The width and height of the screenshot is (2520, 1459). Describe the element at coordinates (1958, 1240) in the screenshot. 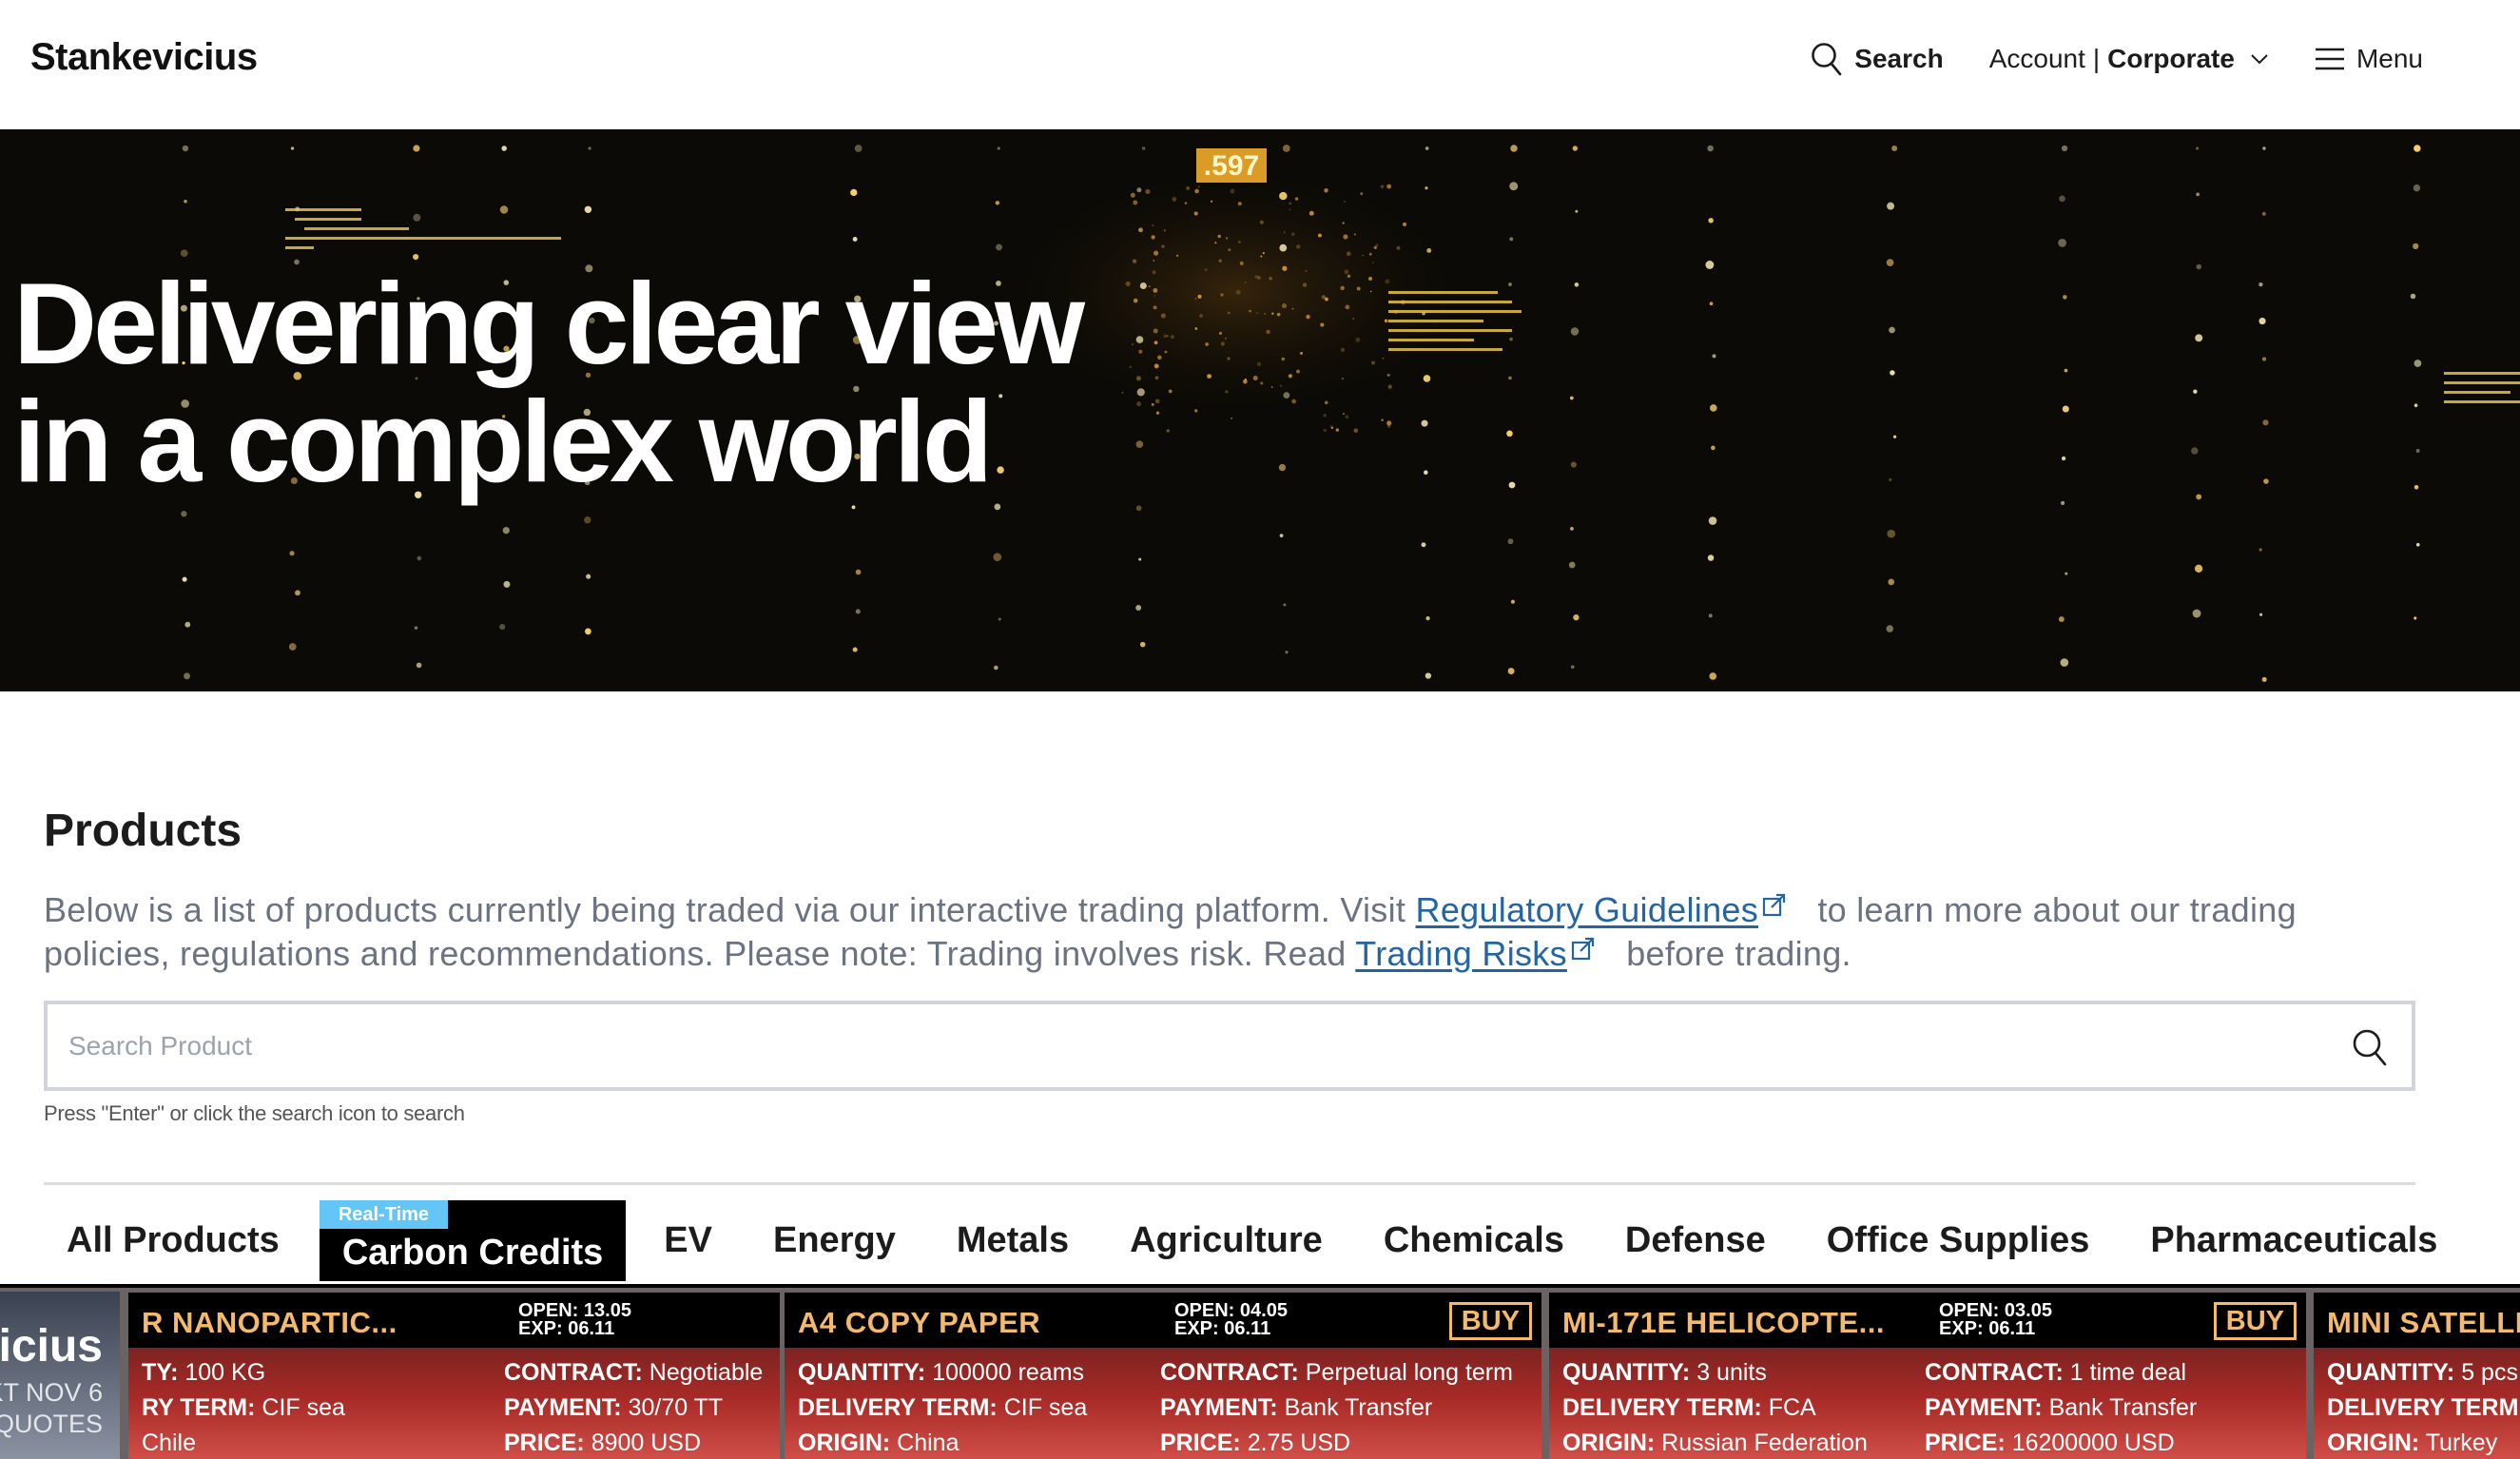

I see `tab-office-supplies: Office Supplies` at that location.